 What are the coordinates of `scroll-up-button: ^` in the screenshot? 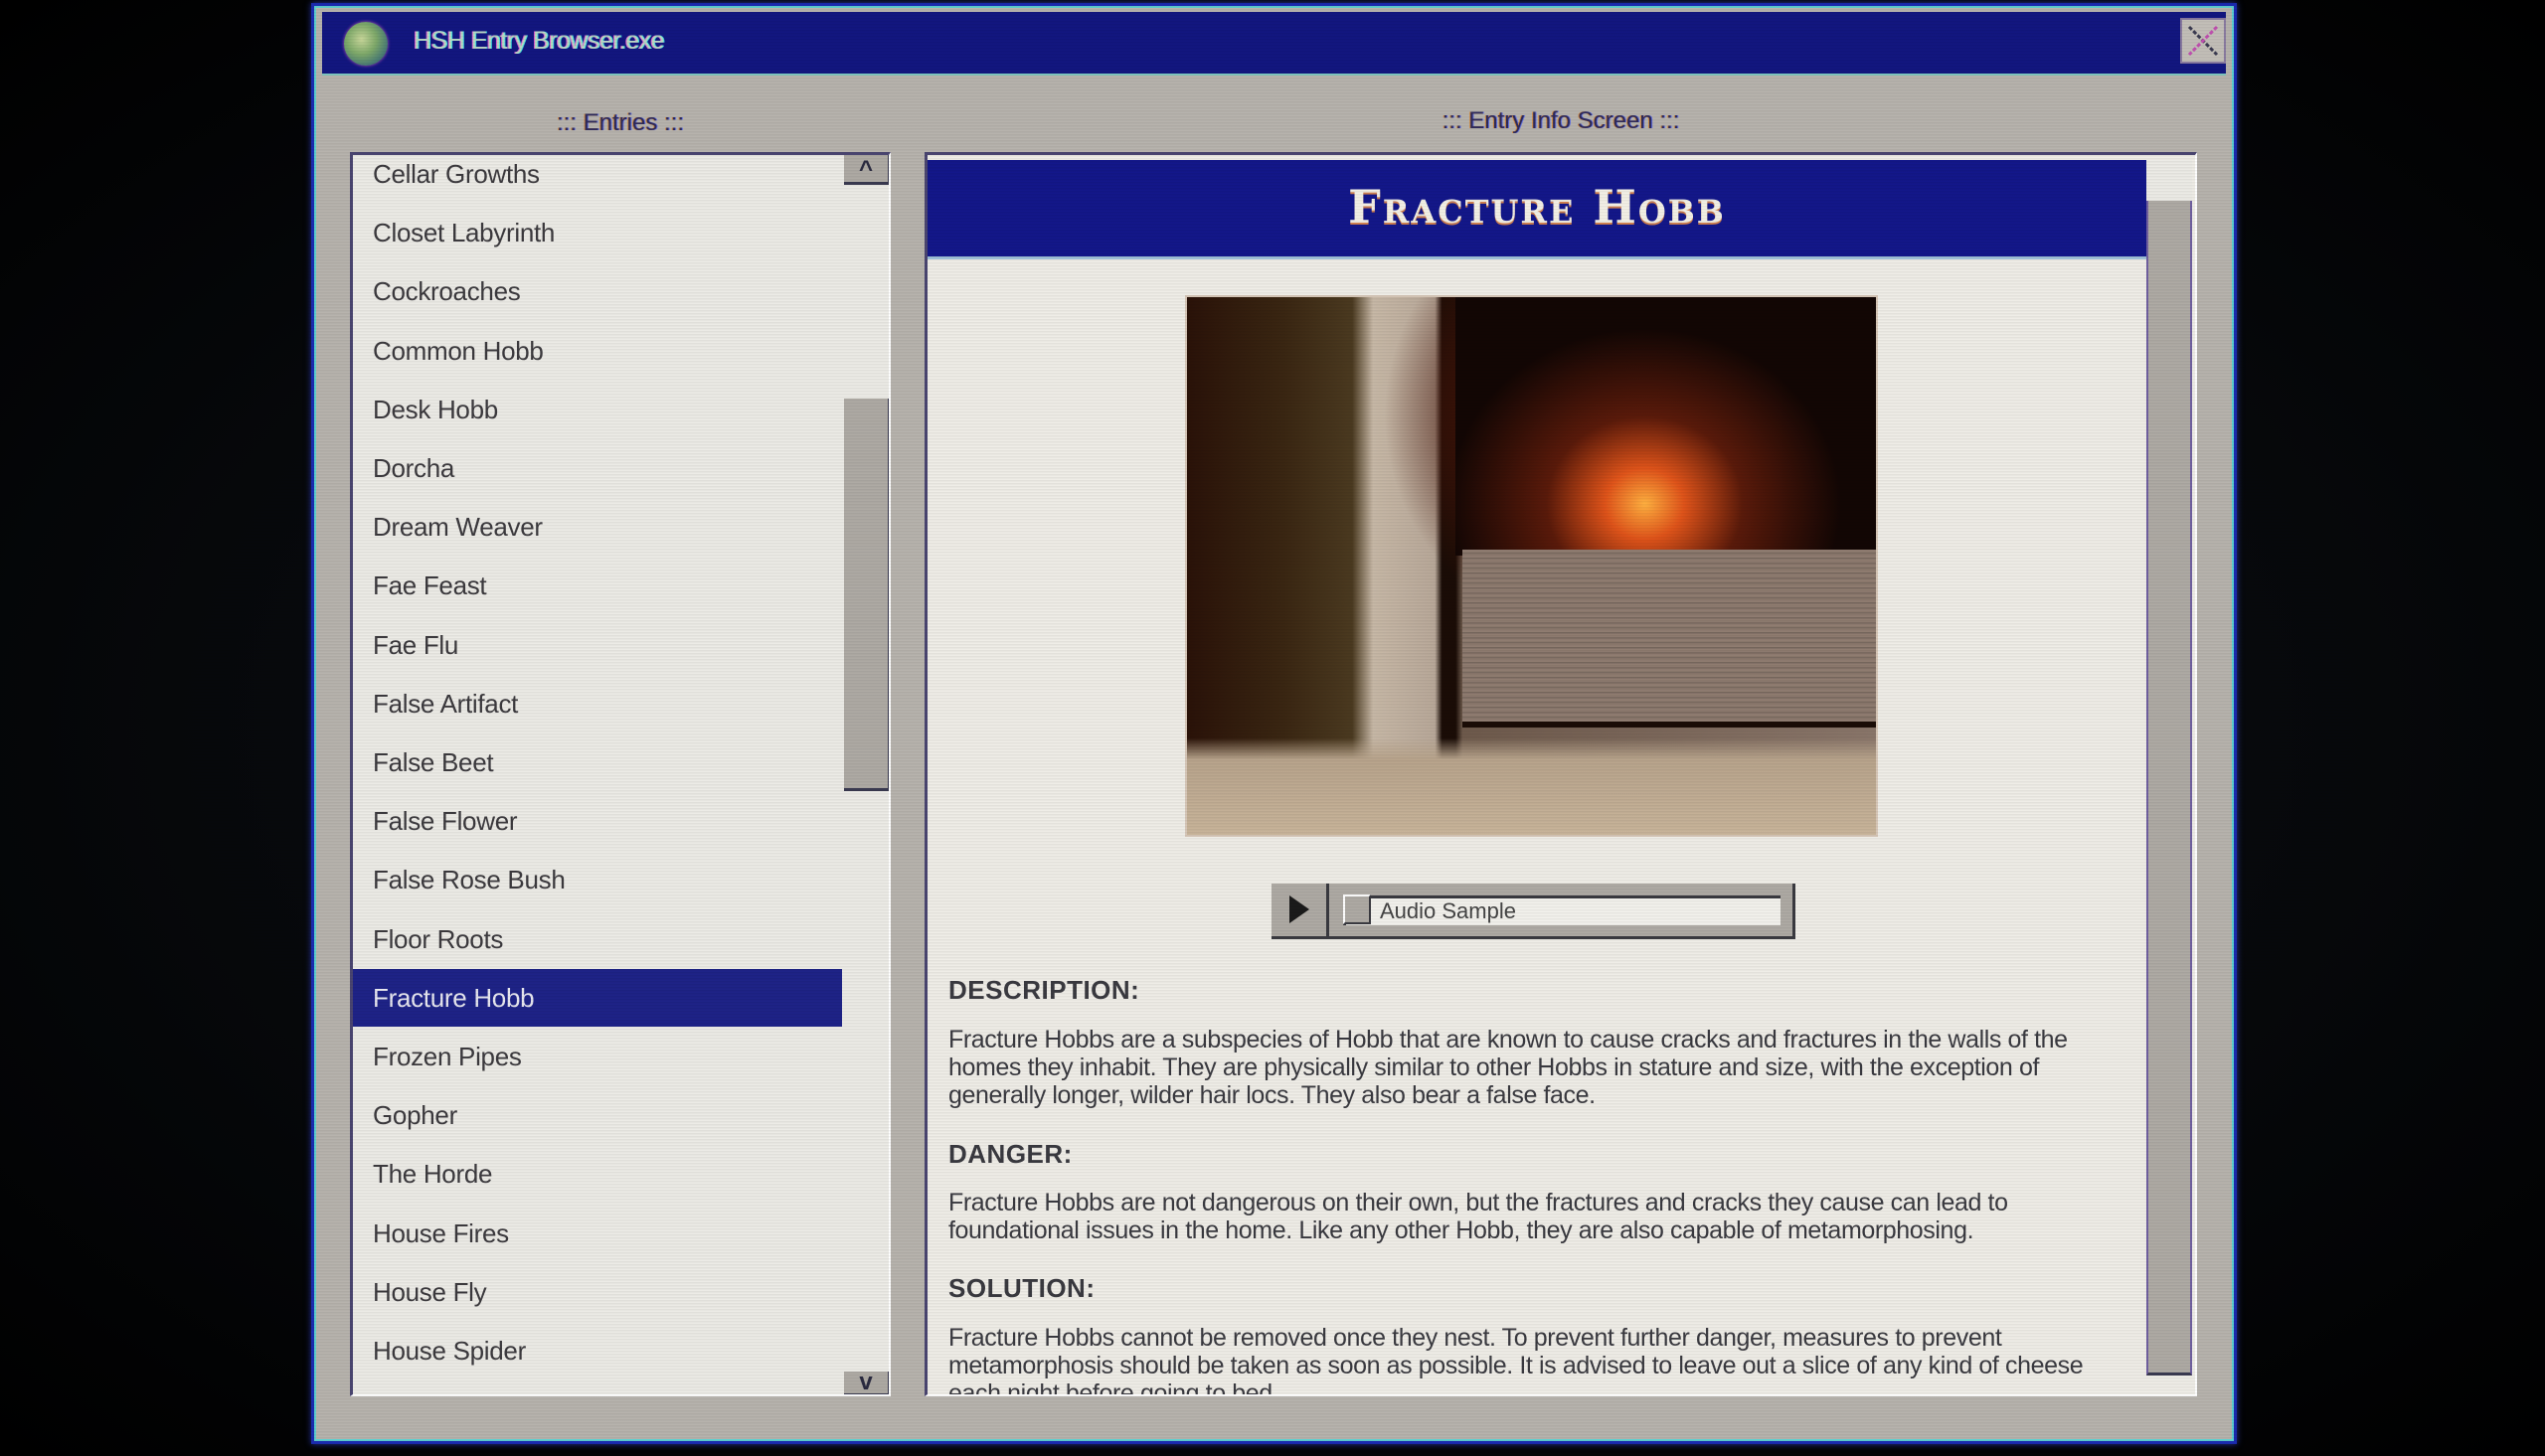 It's located at (866, 170).